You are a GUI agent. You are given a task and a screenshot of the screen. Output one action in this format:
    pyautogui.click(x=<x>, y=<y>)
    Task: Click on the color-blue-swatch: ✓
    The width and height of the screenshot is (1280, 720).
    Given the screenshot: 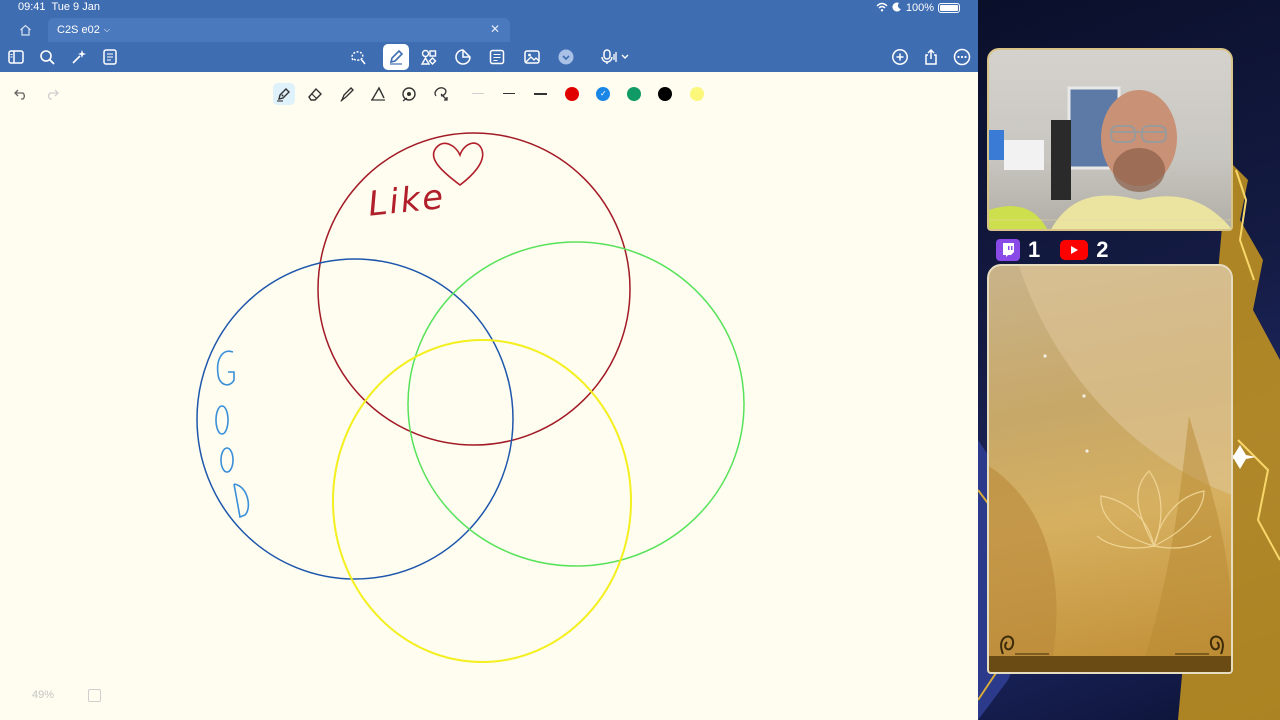 What is the action you would take?
    pyautogui.click(x=603, y=94)
    